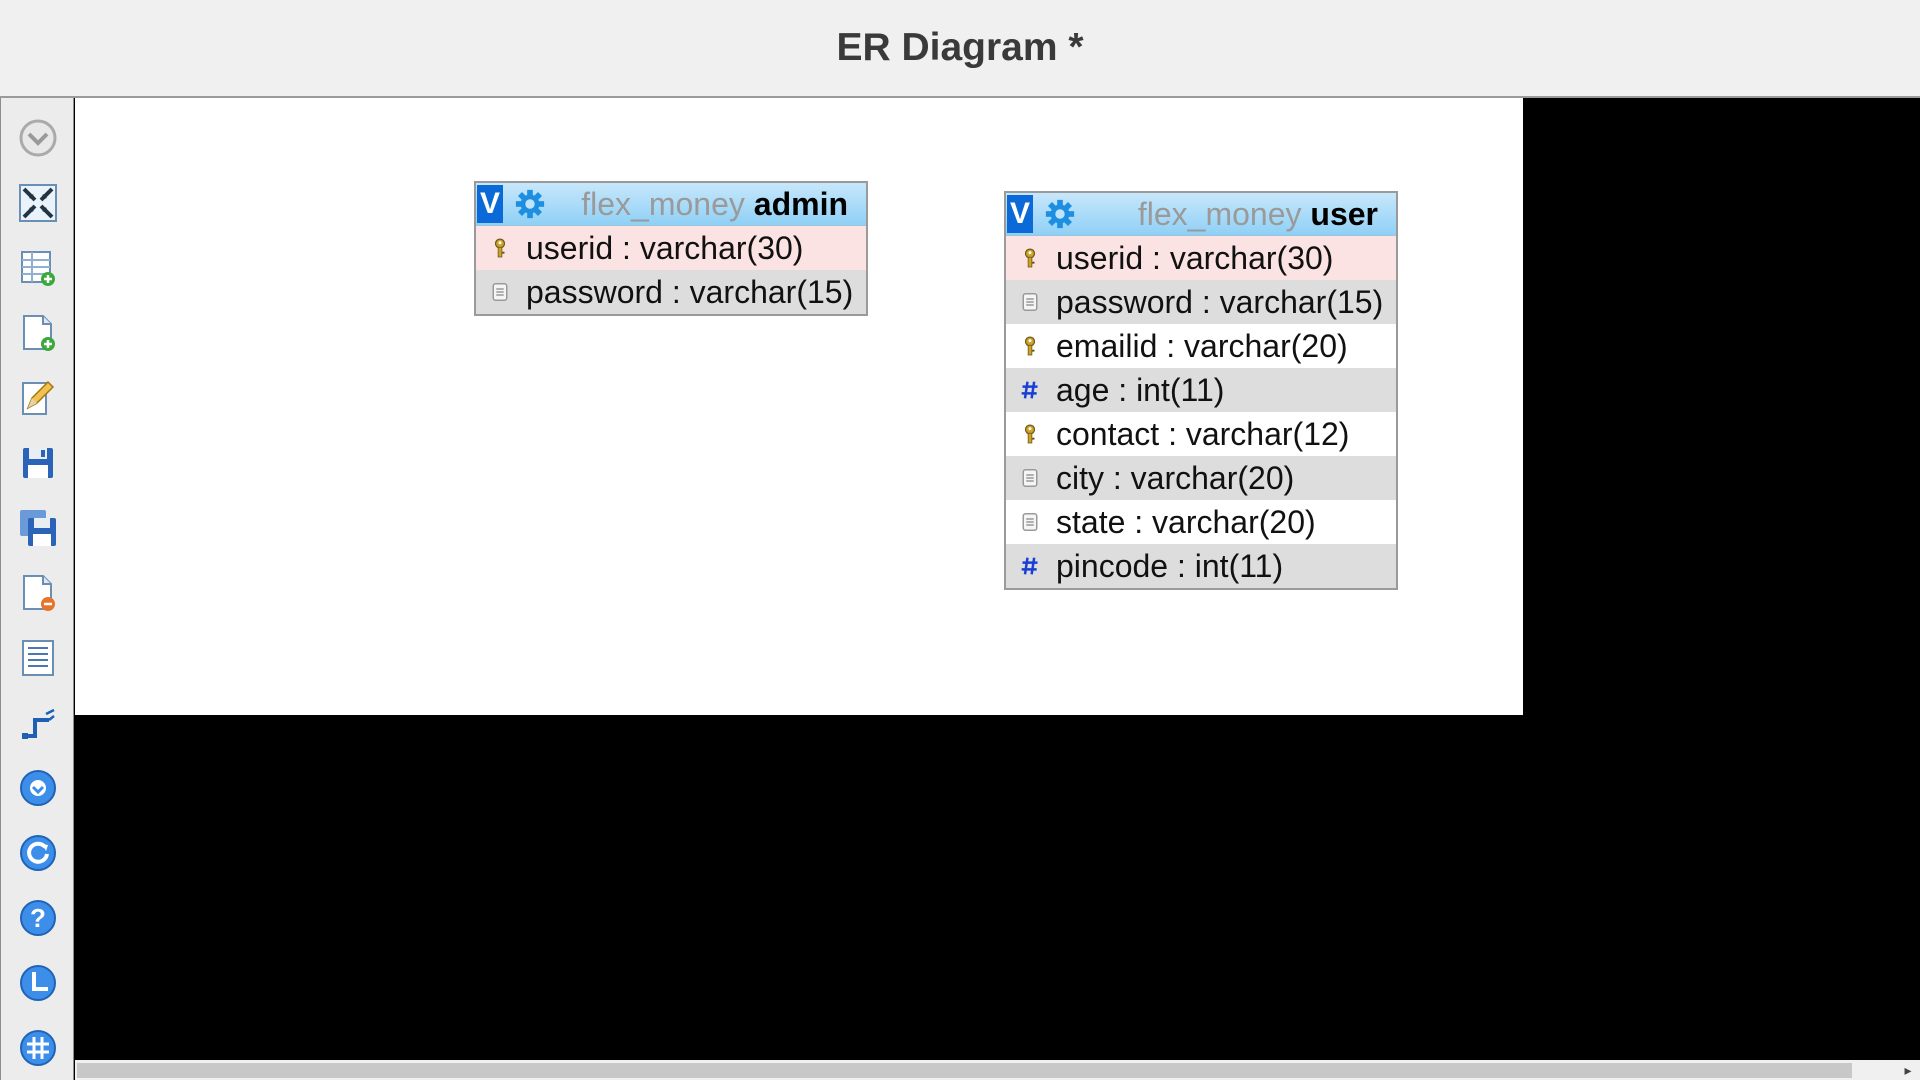  I want to click on grid-icon, so click(38, 1048).